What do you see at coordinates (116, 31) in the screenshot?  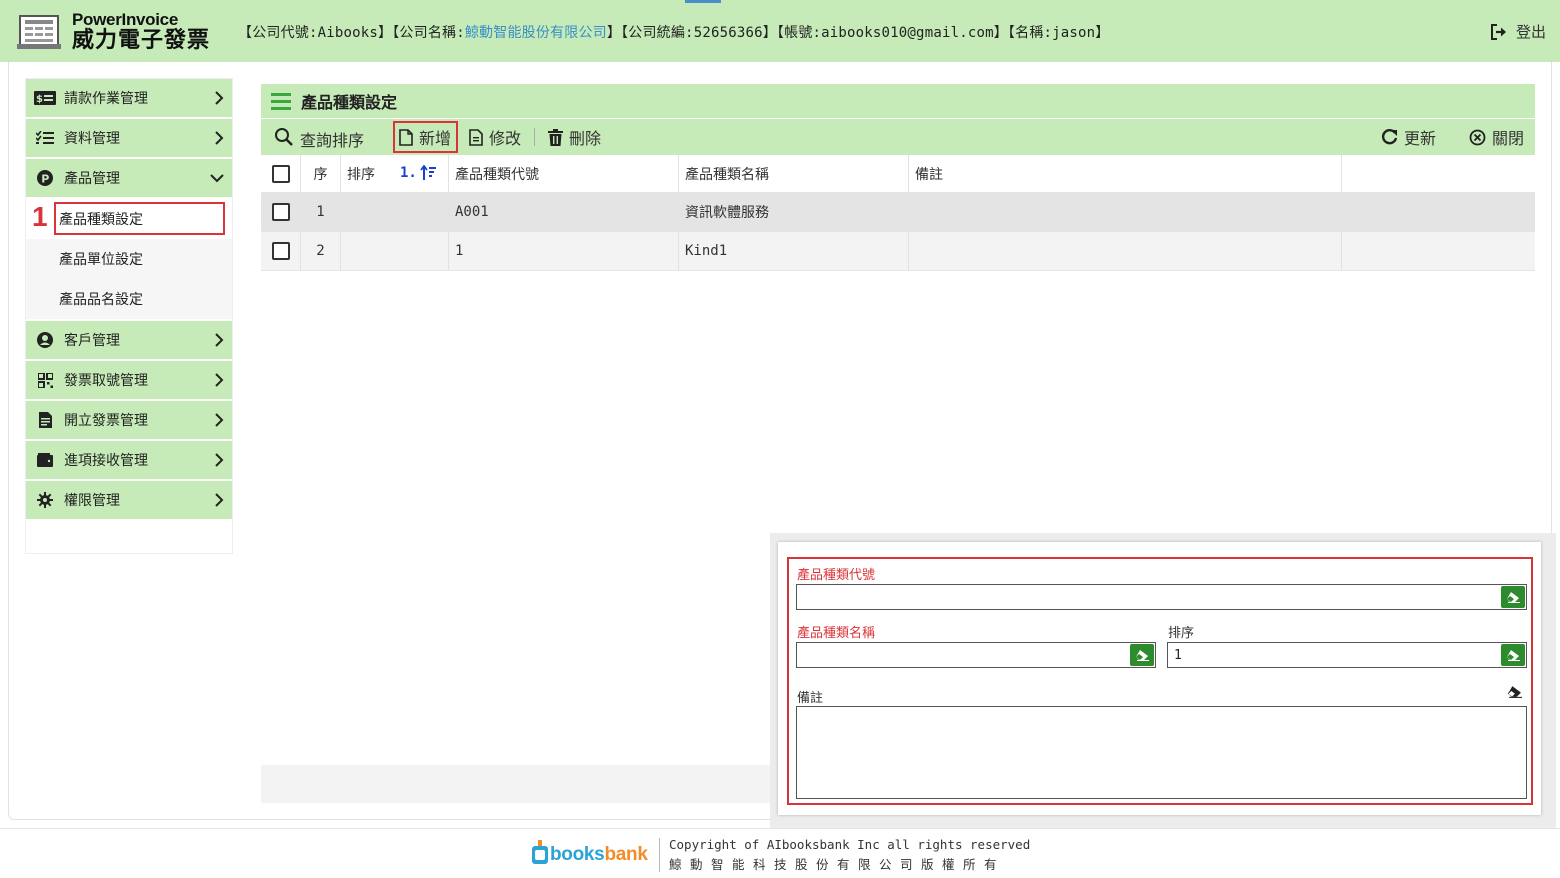 I see `app-logo: PowerInvoice 威力電子發票` at bounding box center [116, 31].